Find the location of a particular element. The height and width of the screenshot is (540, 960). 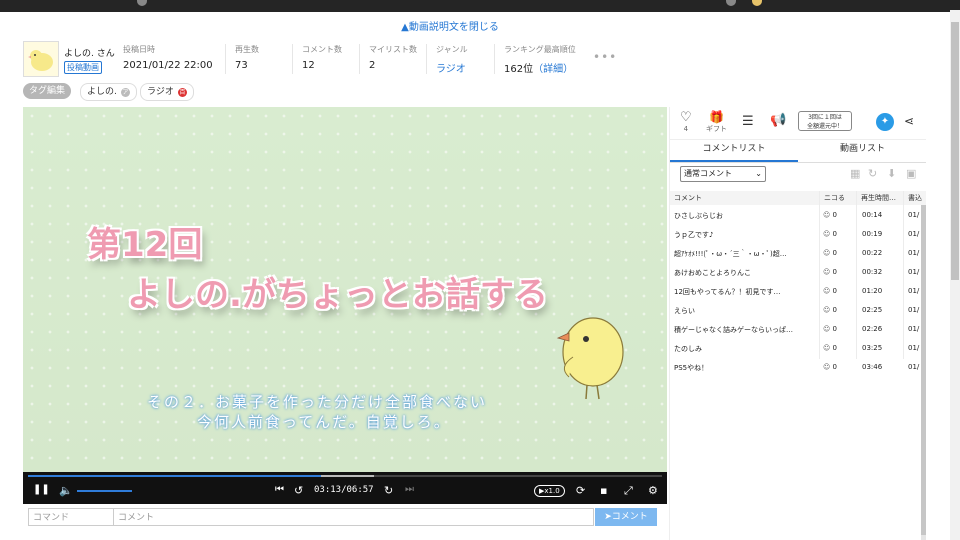

advertise-icon: 📢 is located at coordinates (778, 120).